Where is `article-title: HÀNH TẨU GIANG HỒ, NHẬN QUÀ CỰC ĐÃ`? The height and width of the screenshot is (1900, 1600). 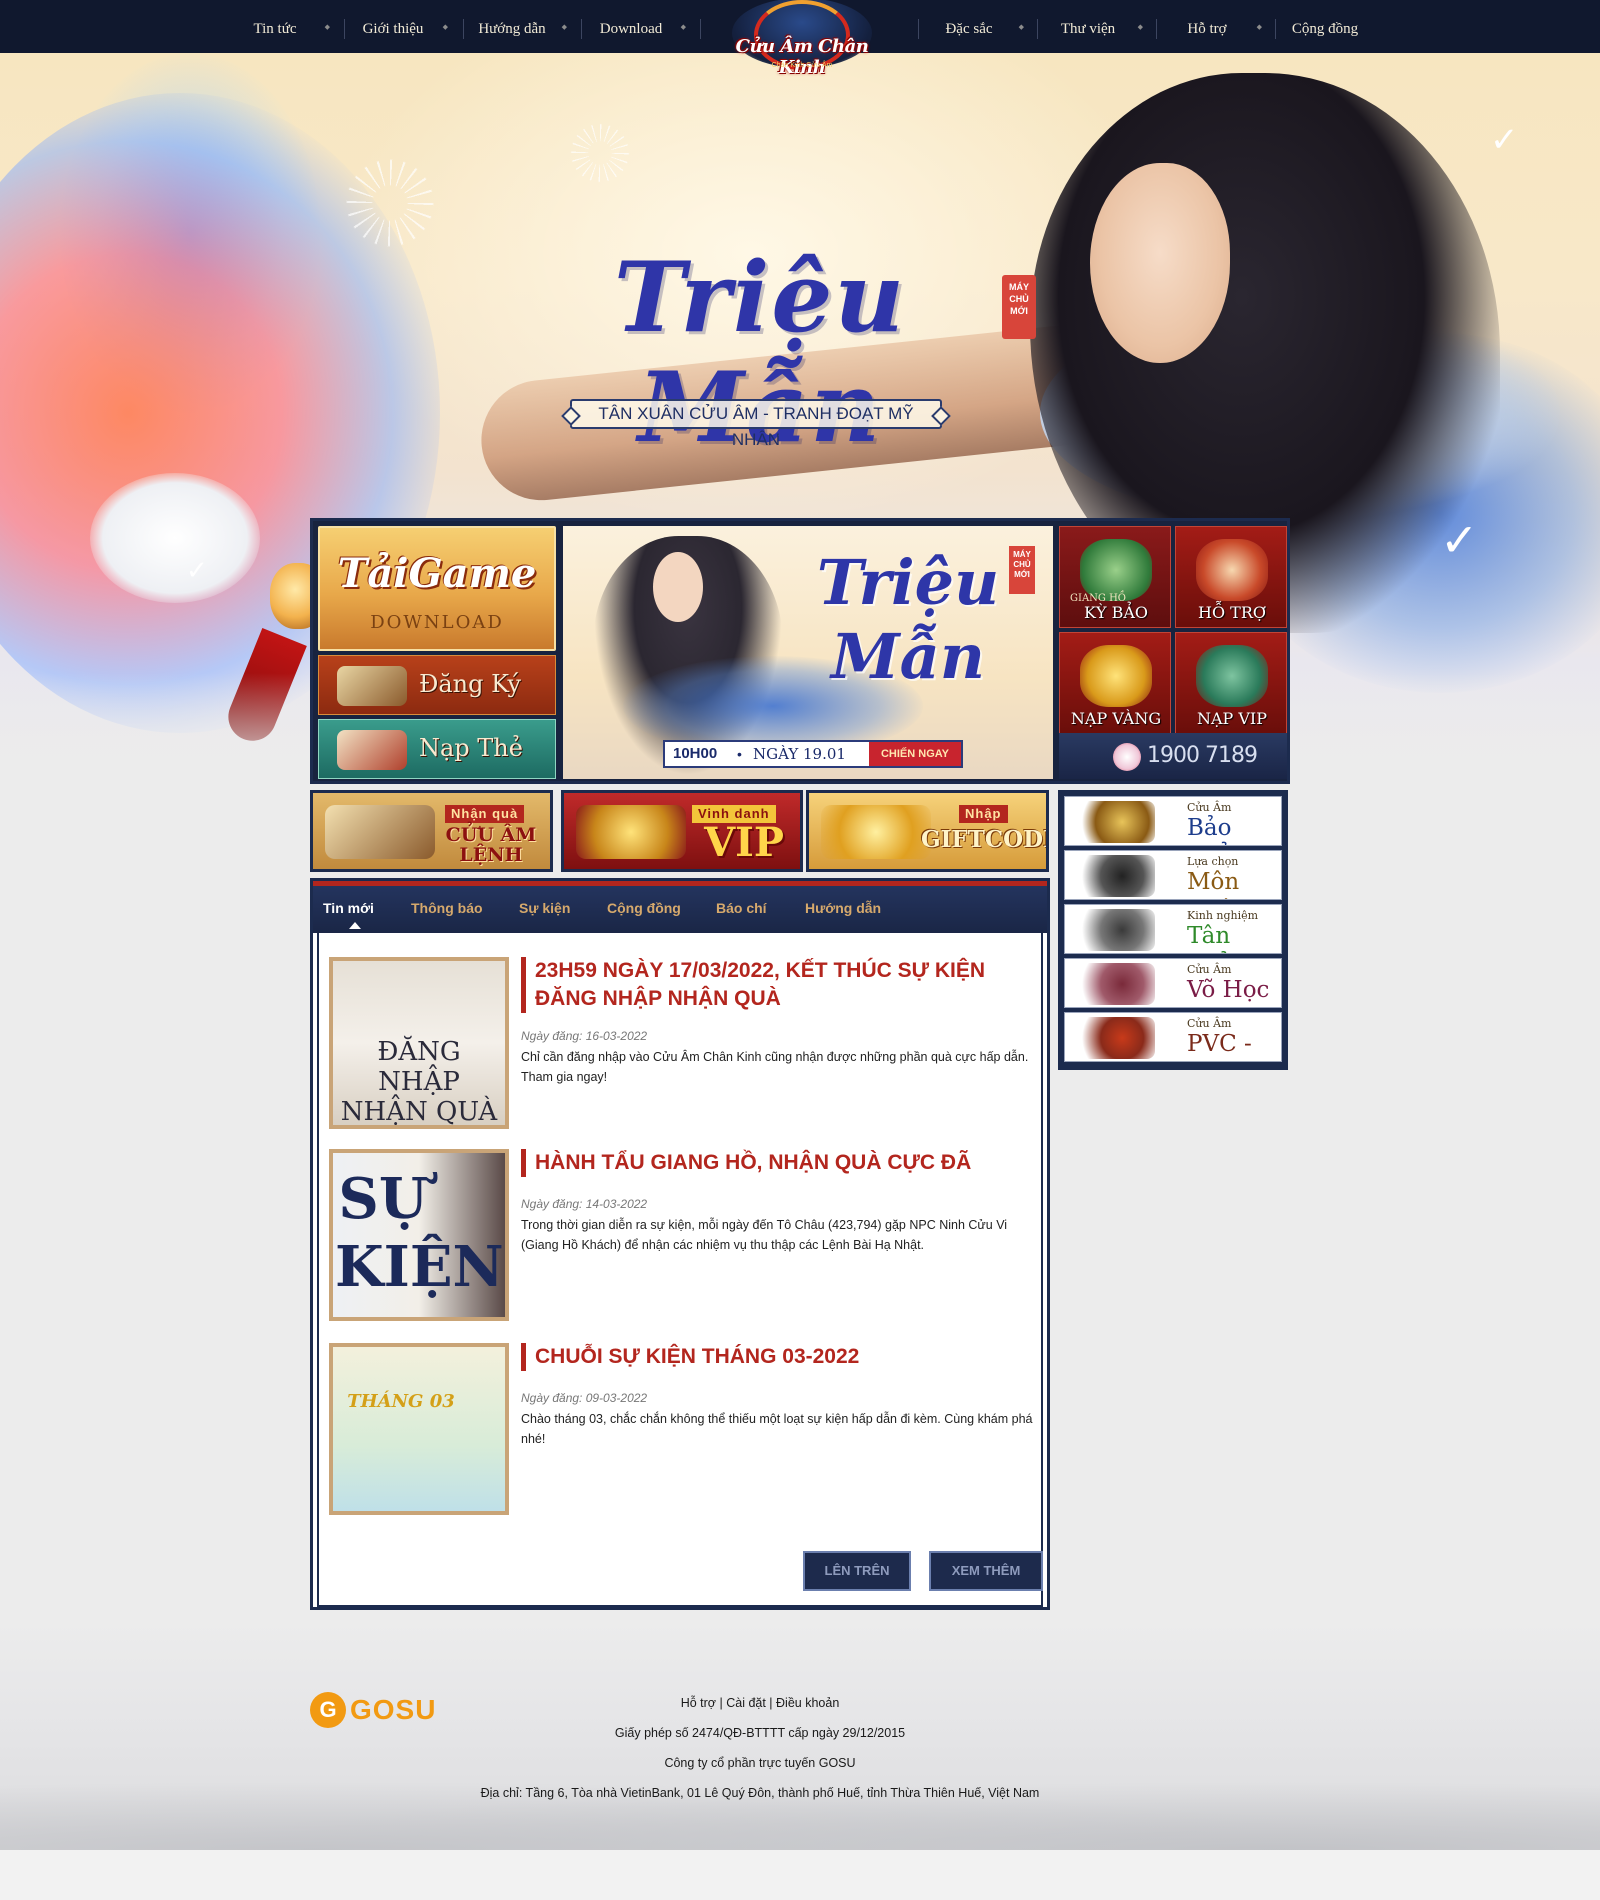
article-title: HÀNH TẨU GIANG HỒ, NHẬN QUÀ CỰC ĐÃ is located at coordinates (781, 1163).